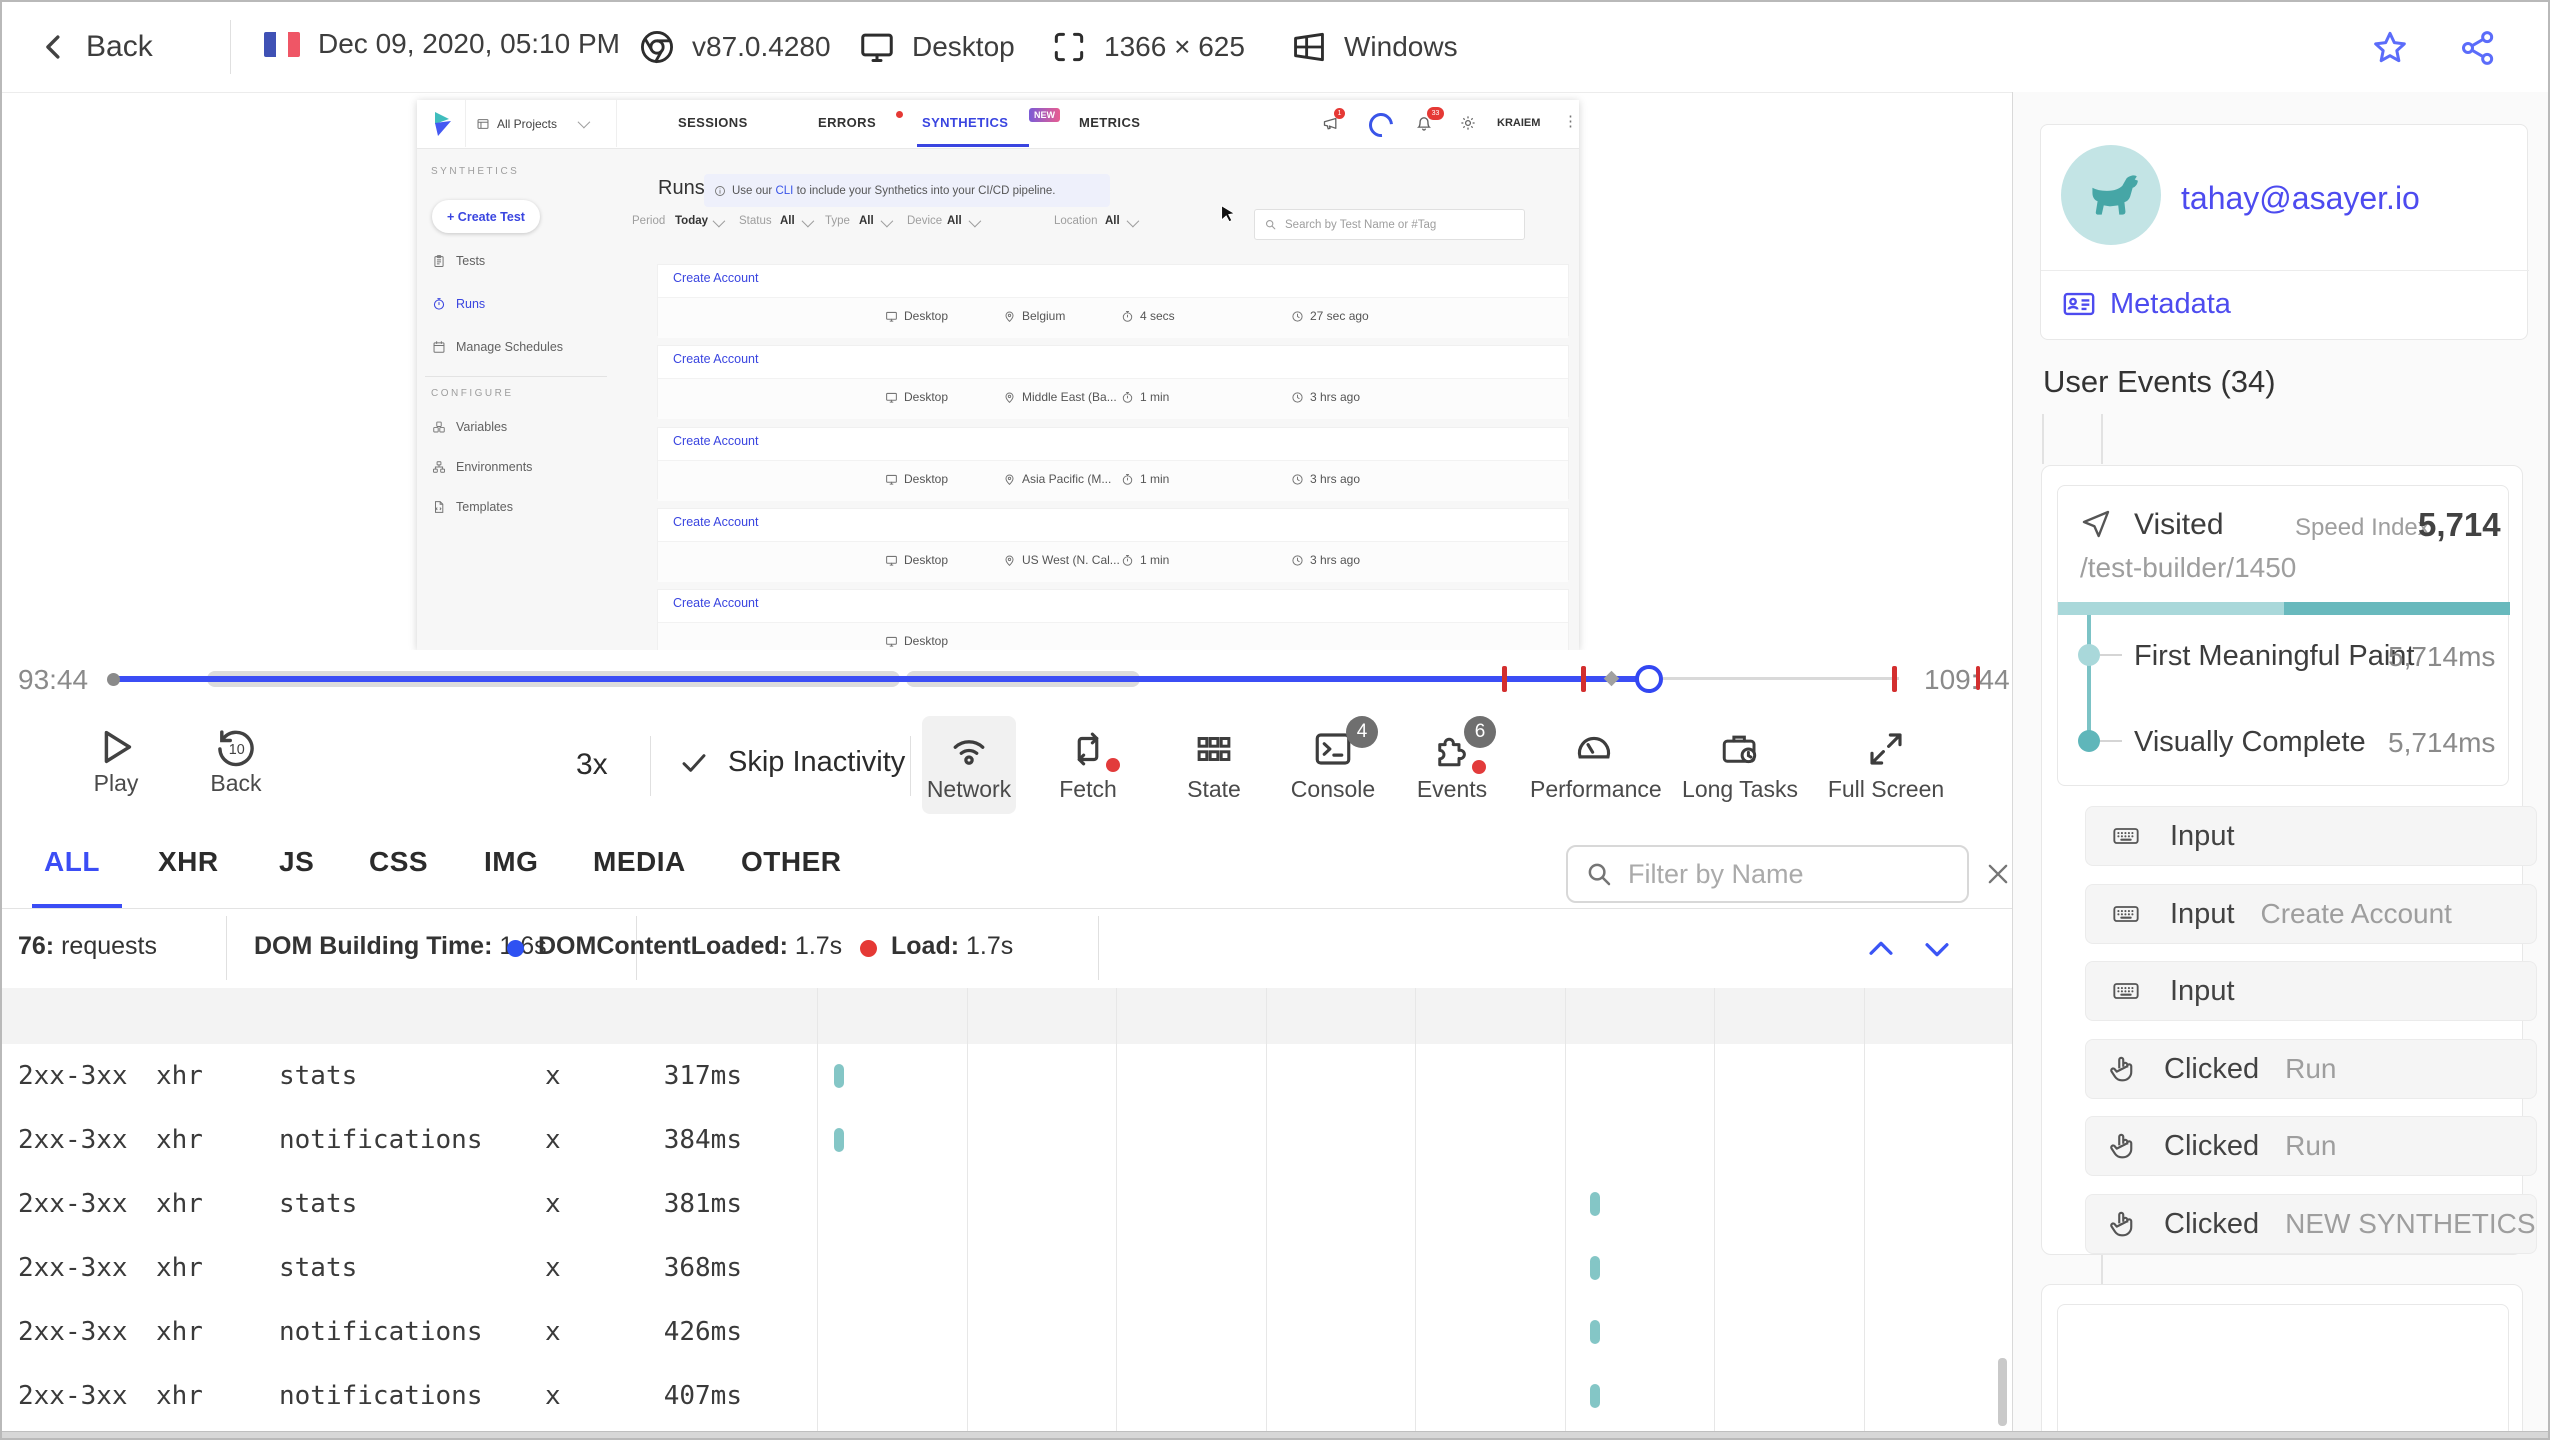 The height and width of the screenshot is (1440, 2550). Describe the element at coordinates (1595, 1204) in the screenshot. I see `request-timing-bar` at that location.